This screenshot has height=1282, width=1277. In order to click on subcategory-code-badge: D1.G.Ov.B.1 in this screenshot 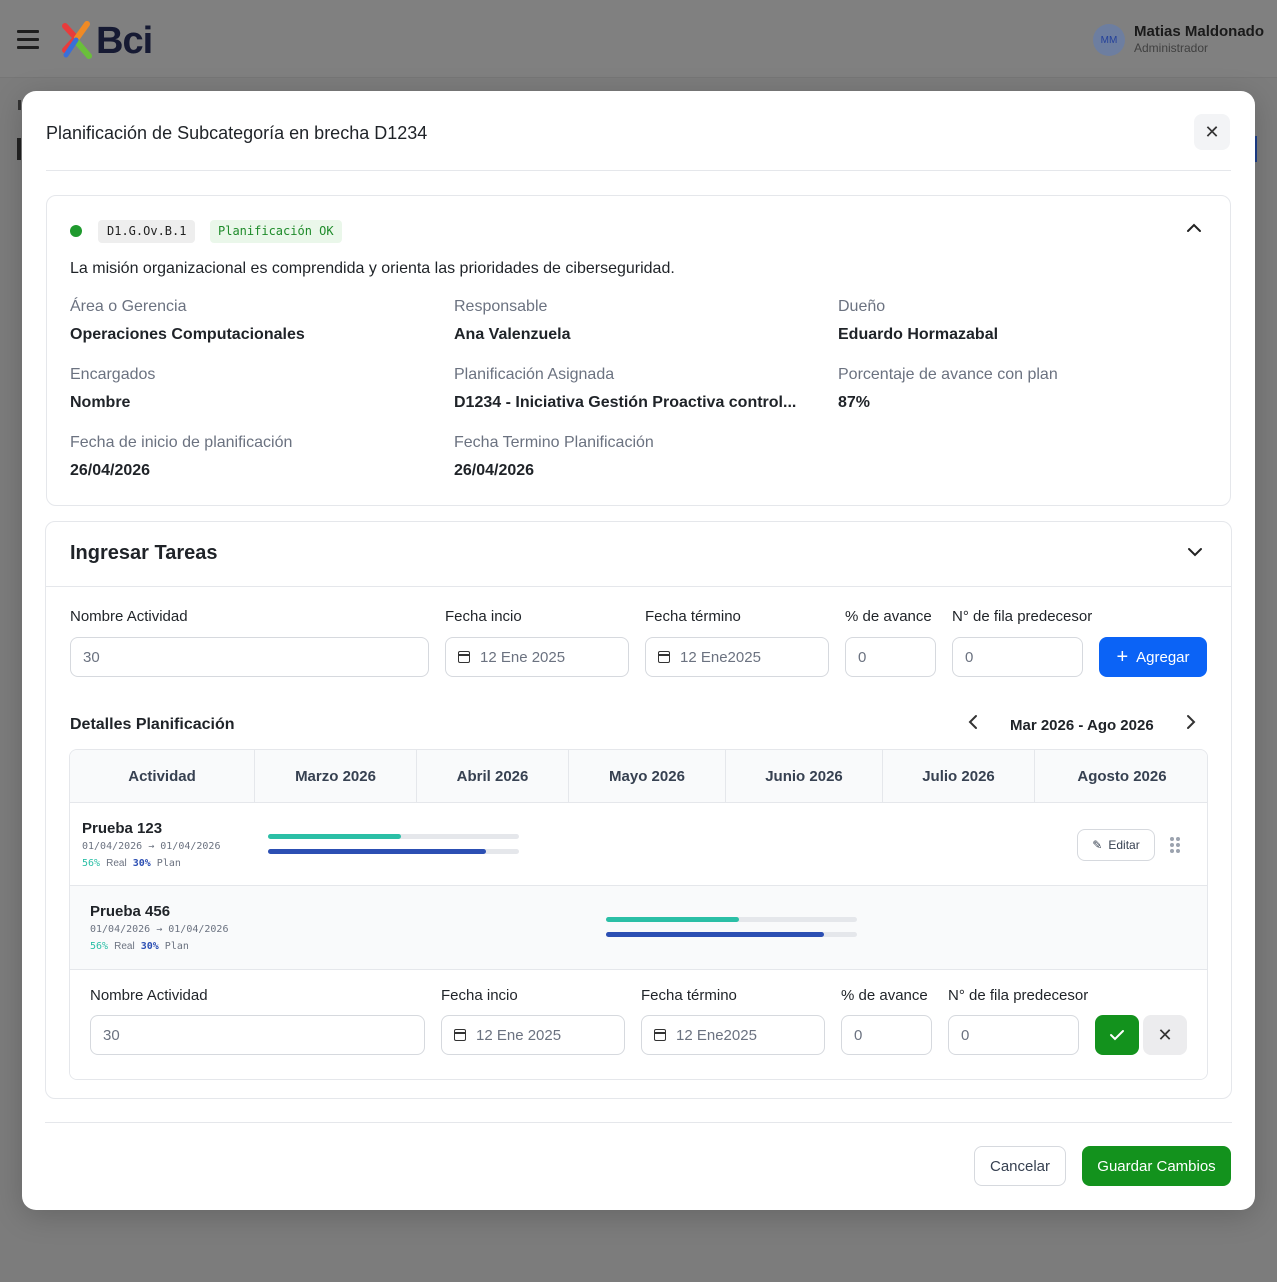, I will do `click(147, 231)`.